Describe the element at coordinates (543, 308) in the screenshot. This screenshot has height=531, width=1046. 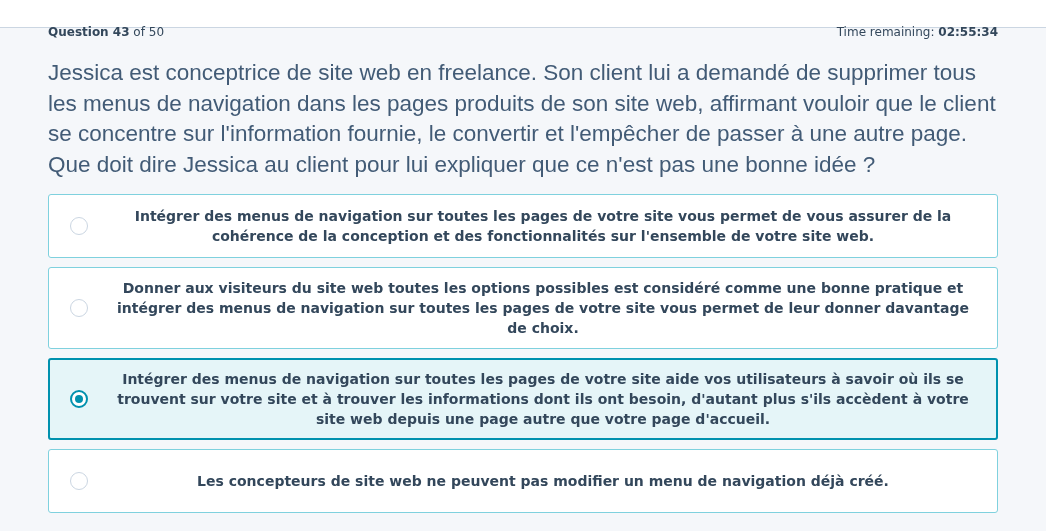
I see `answer-text: Donner aux visiteurs du site web toutes les options possibles est considéré comme une bonne pratique et intégrer des menus de navigation sur toutes les pages de votre site vous permet de leur donner davantage de choix.` at that location.